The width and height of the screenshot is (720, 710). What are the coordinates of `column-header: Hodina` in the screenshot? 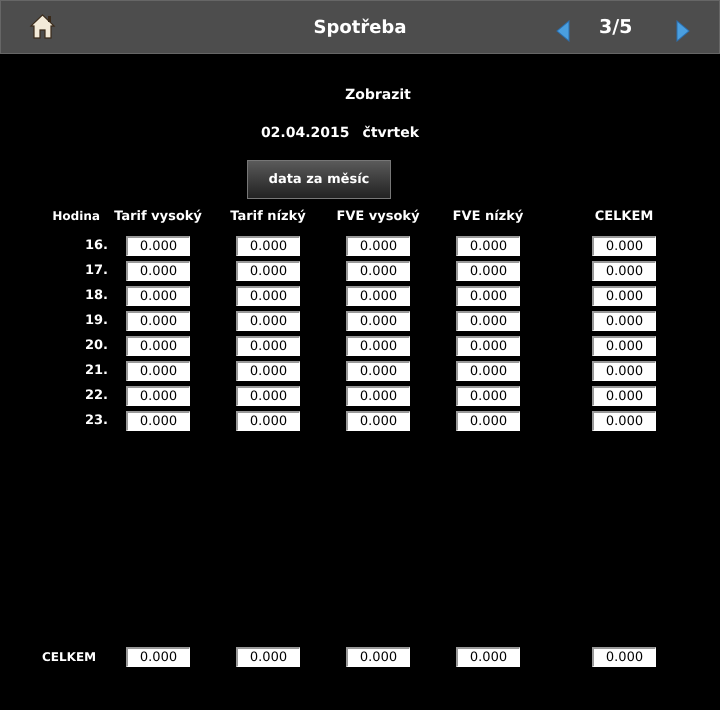 It's located at (76, 216).